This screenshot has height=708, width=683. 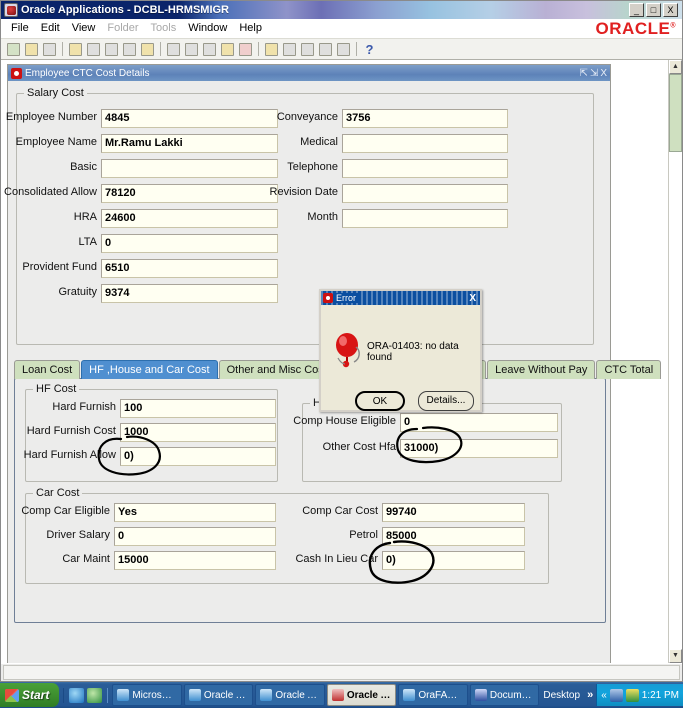 What do you see at coordinates (660, 695) in the screenshot?
I see `clock: 1:21 PM` at bounding box center [660, 695].